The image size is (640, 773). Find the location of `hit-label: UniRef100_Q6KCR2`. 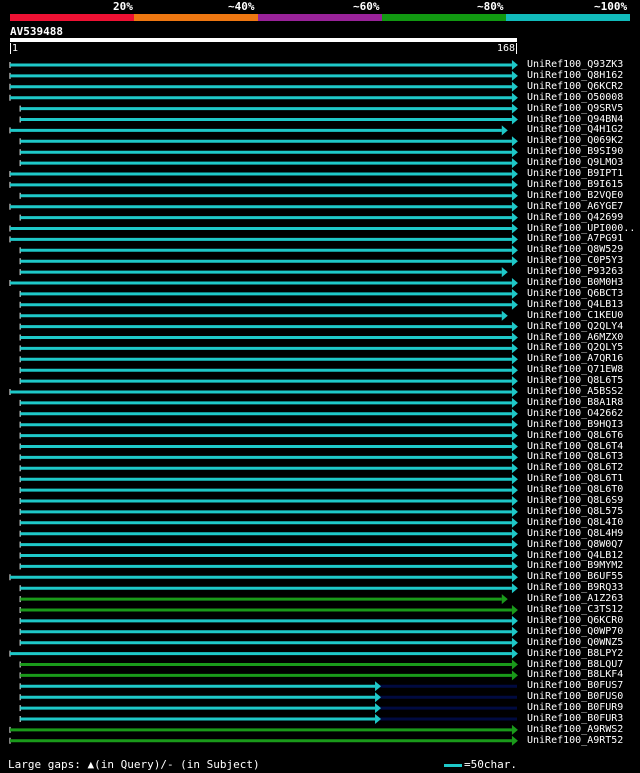

hit-label: UniRef100_Q6KCR2 is located at coordinates (575, 86).